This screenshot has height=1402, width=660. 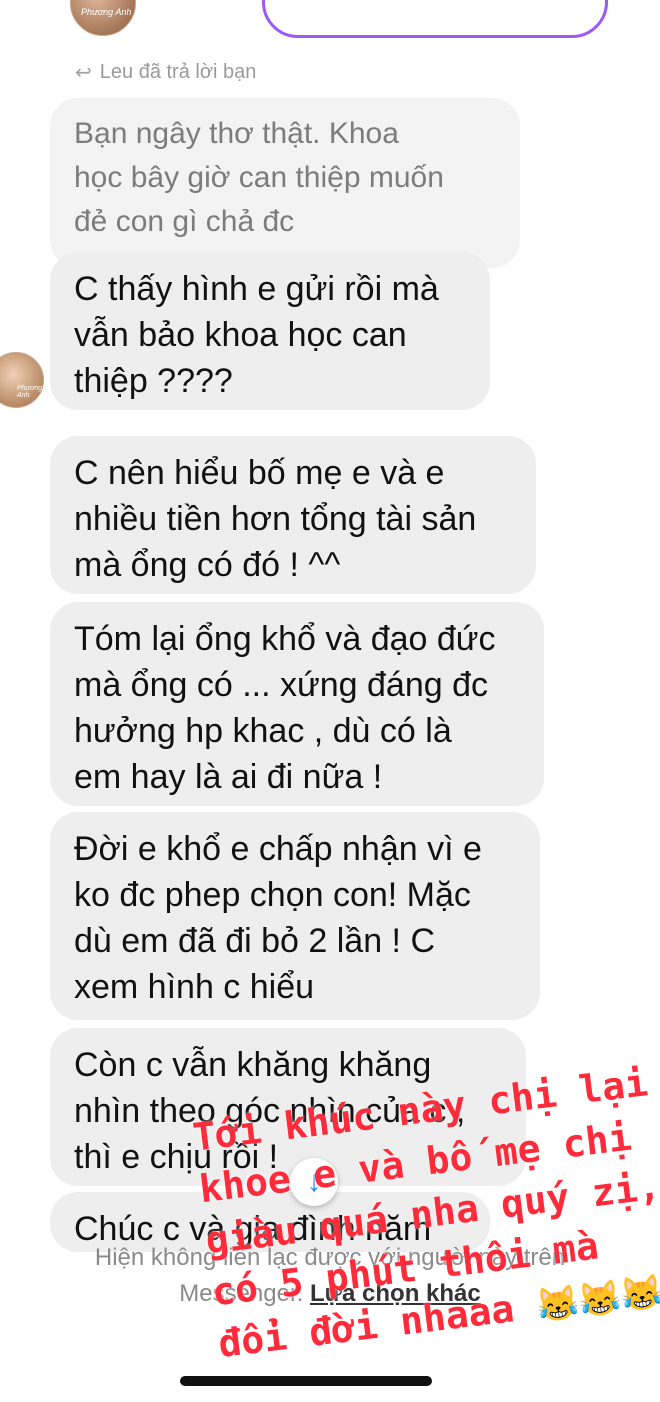 What do you see at coordinates (306, 1381) in the screenshot?
I see `home-indicator` at bounding box center [306, 1381].